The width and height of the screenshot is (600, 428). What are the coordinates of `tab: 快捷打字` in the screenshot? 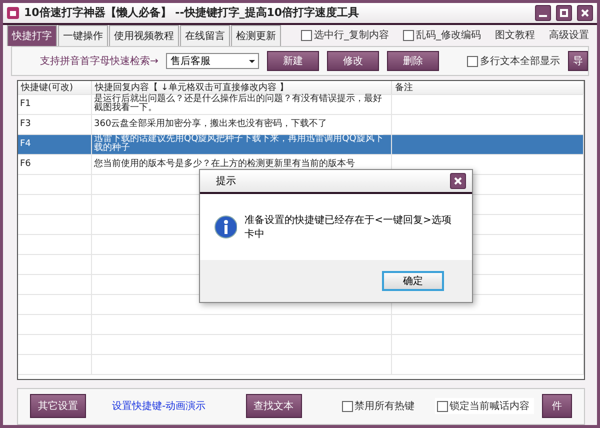 It's located at (32, 35).